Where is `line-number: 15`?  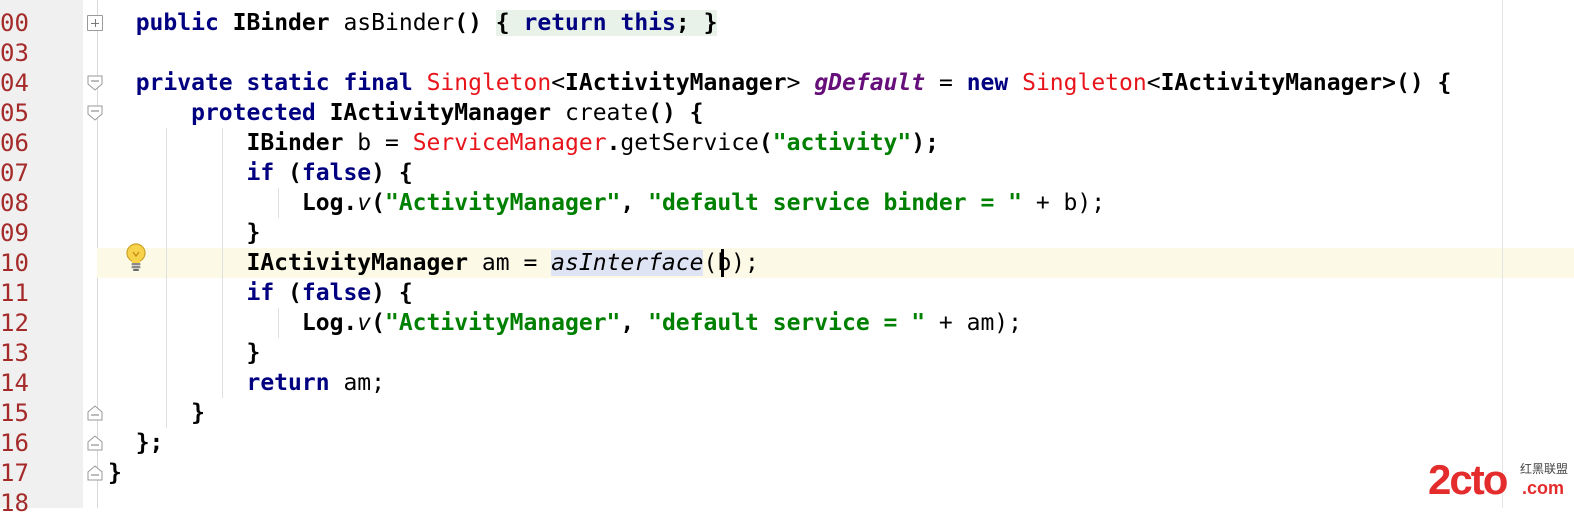 line-number: 15 is located at coordinates (14, 413).